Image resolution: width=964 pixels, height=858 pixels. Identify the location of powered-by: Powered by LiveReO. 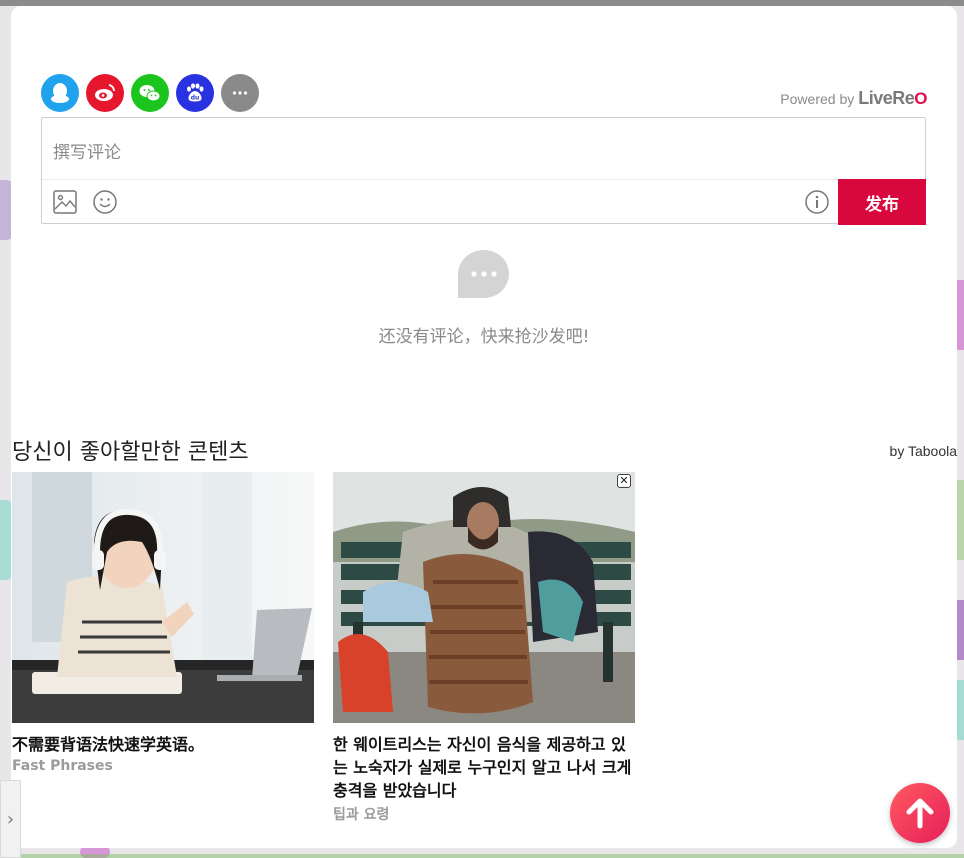
(853, 98).